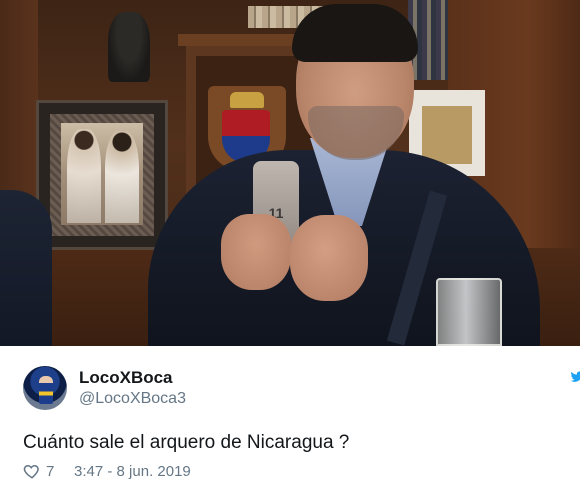 This screenshot has height=499, width=580. I want to click on like-count: 7, so click(50, 471).